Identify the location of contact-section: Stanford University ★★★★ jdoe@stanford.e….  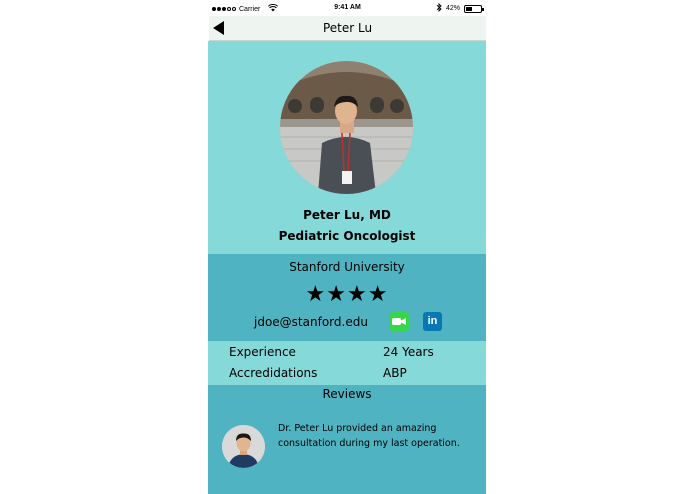
(347, 297).